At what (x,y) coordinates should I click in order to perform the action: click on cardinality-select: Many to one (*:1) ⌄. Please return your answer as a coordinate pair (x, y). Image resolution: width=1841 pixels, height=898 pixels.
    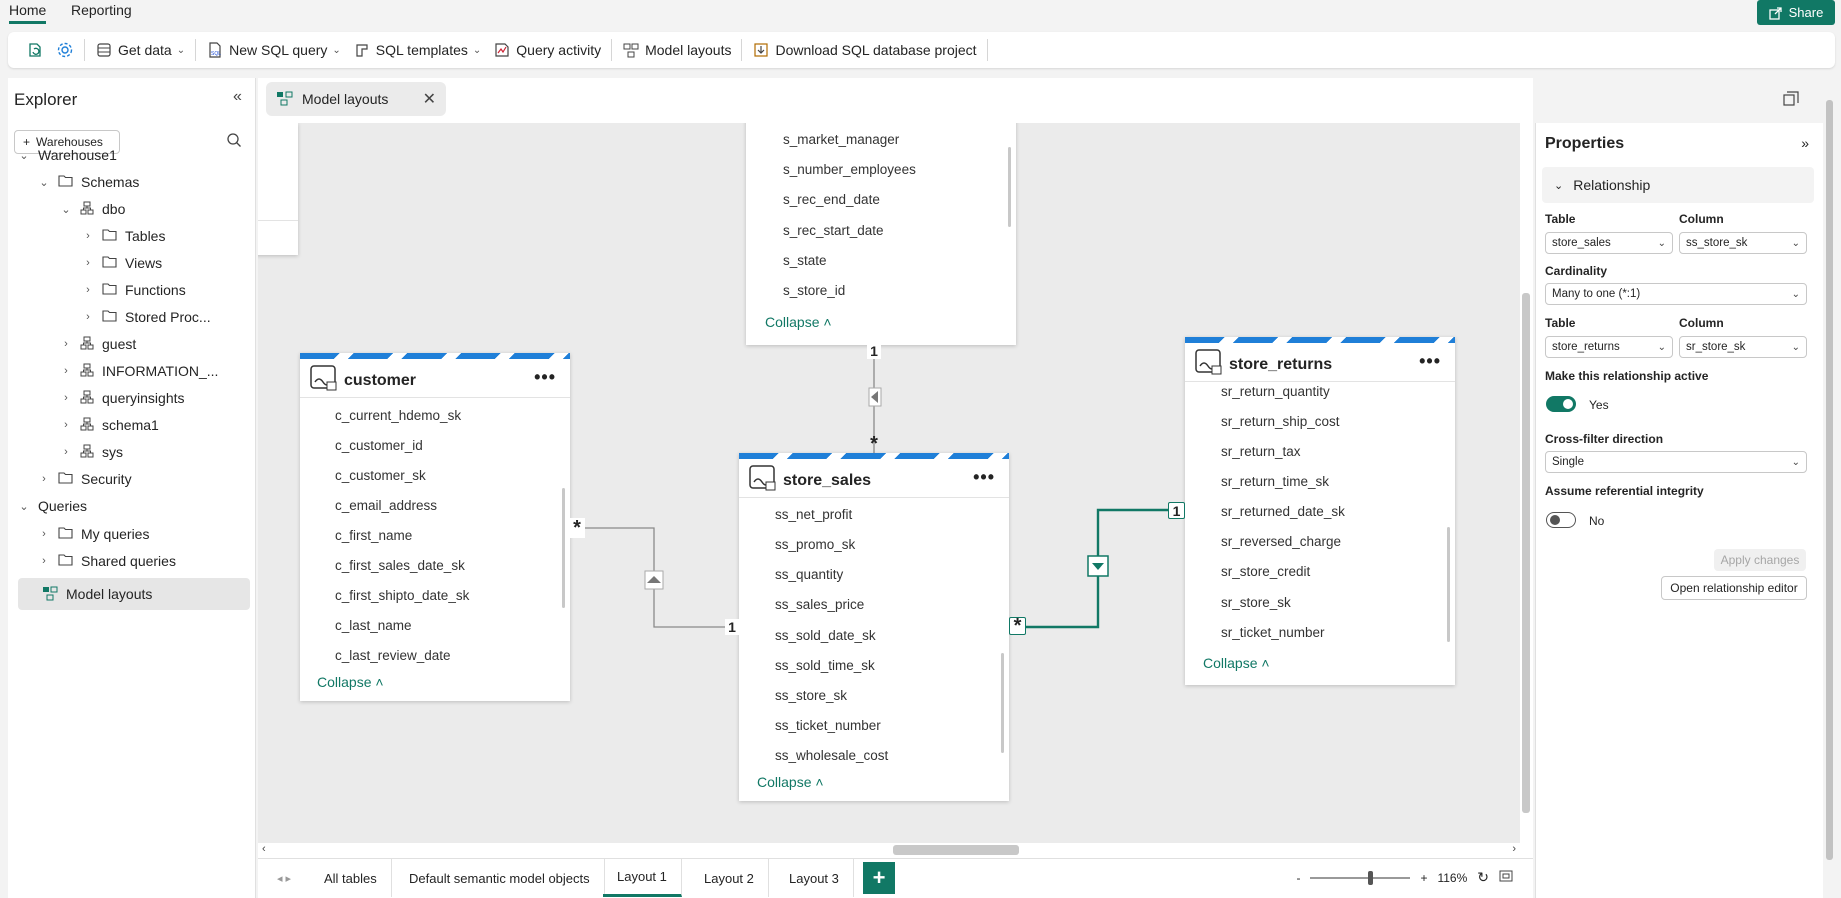
    Looking at the image, I should click on (1676, 294).